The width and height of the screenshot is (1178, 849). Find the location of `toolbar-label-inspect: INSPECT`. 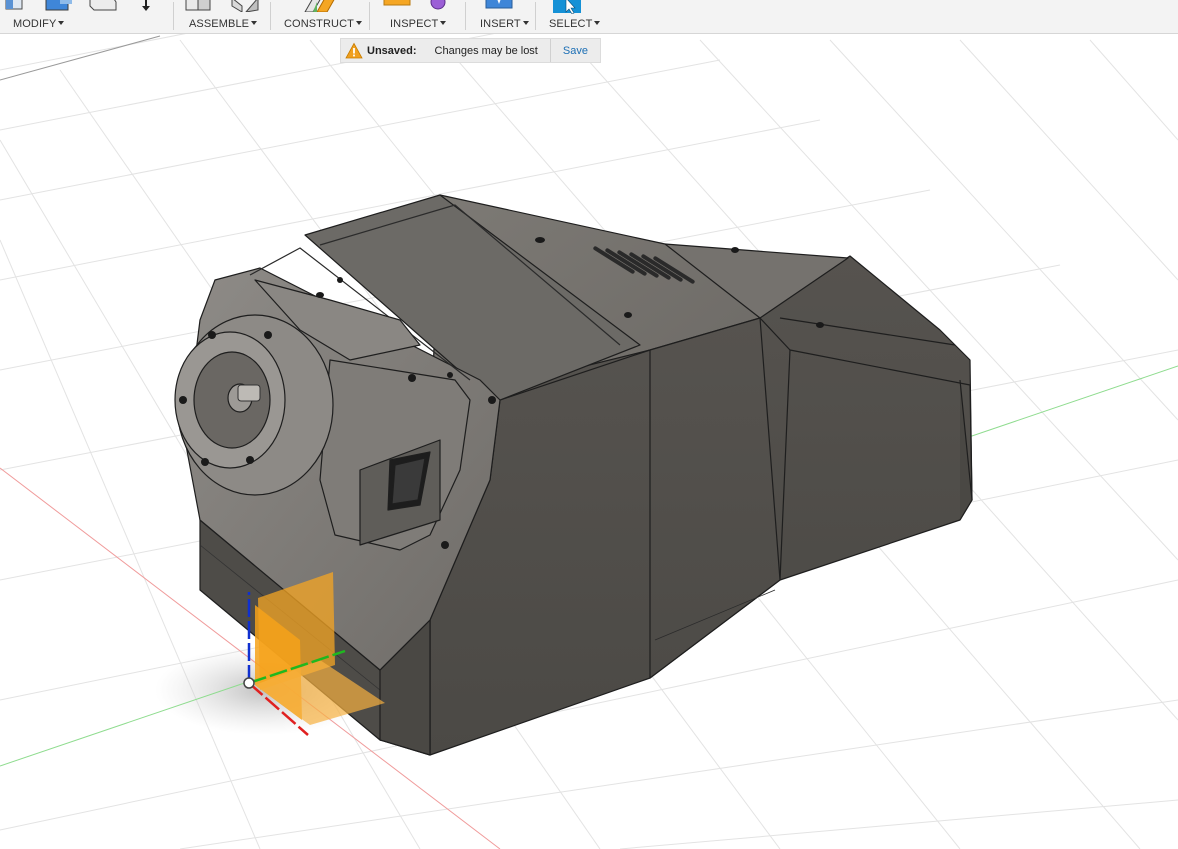

toolbar-label-inspect: INSPECT is located at coordinates (414, 24).